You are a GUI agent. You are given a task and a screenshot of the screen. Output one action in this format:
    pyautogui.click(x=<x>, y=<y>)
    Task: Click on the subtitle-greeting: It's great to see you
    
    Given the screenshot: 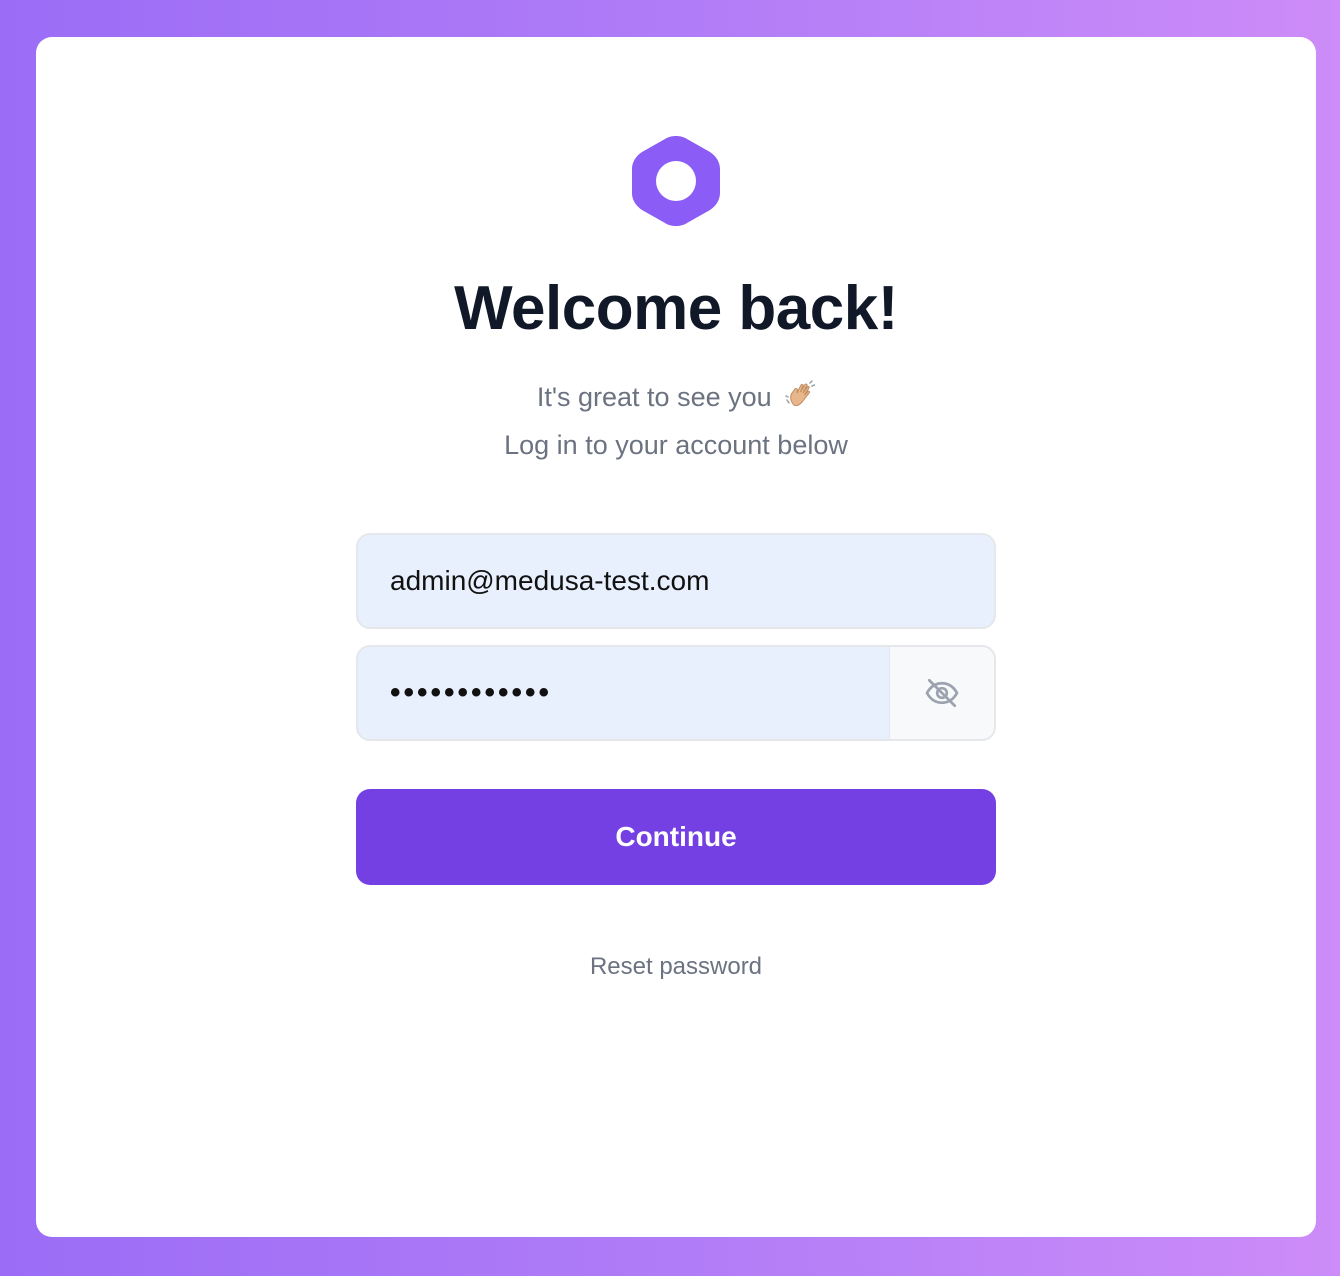 What is the action you would take?
    pyautogui.click(x=676, y=397)
    